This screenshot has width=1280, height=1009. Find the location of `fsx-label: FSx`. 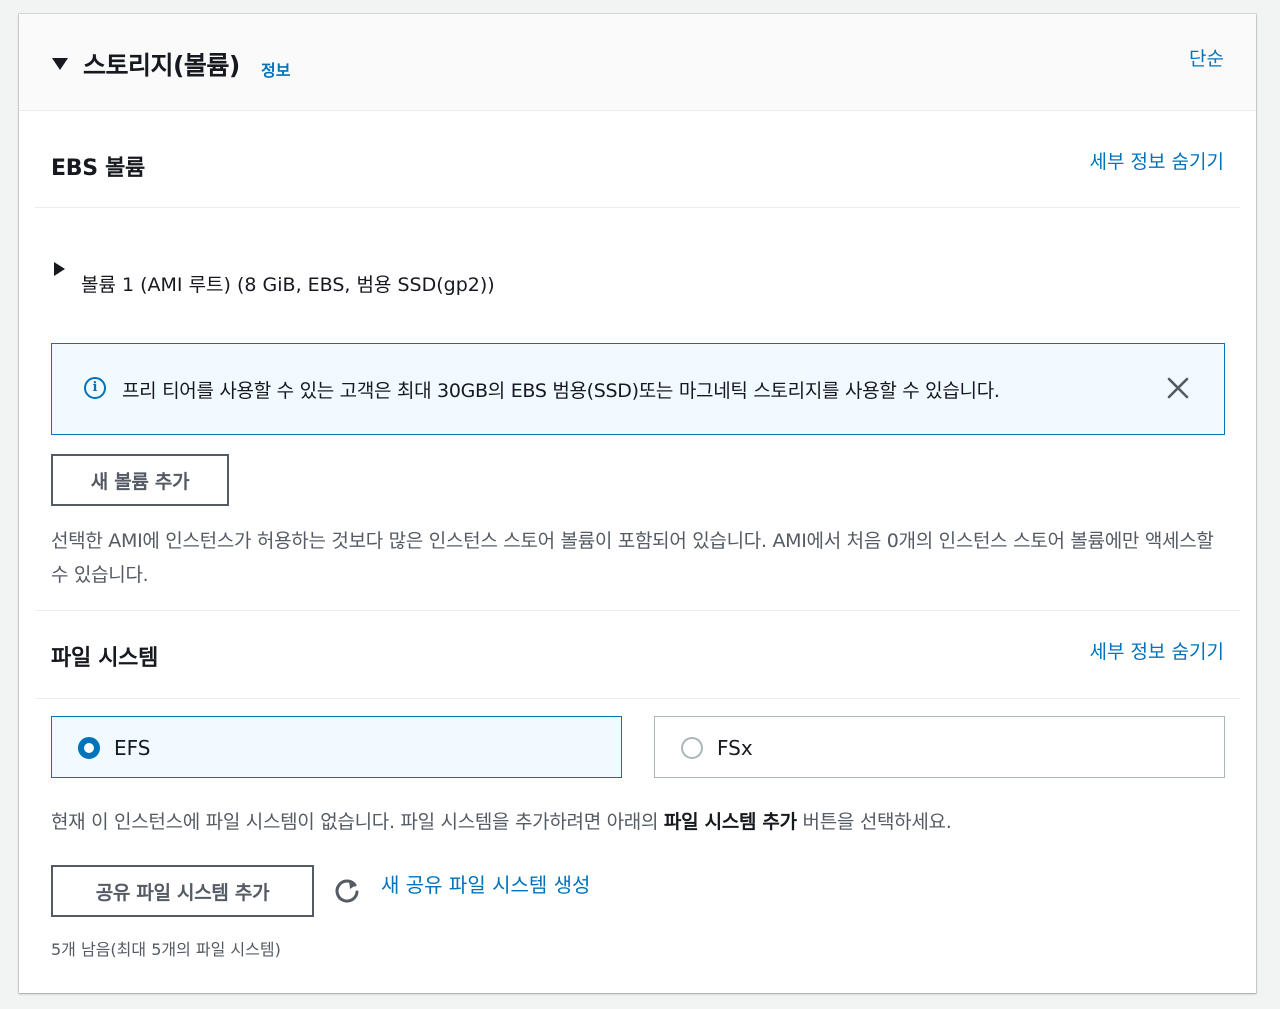

fsx-label: FSx is located at coordinates (735, 748).